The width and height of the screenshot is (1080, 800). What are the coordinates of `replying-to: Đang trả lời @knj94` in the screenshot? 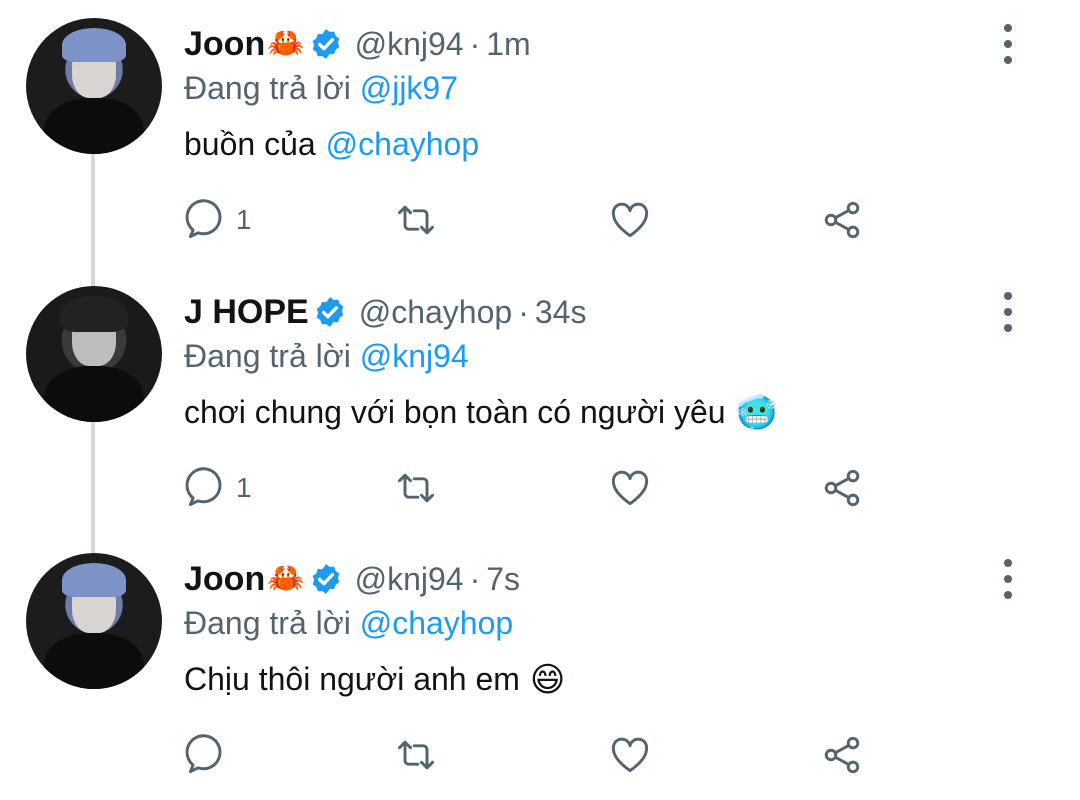 It's located at (326, 356).